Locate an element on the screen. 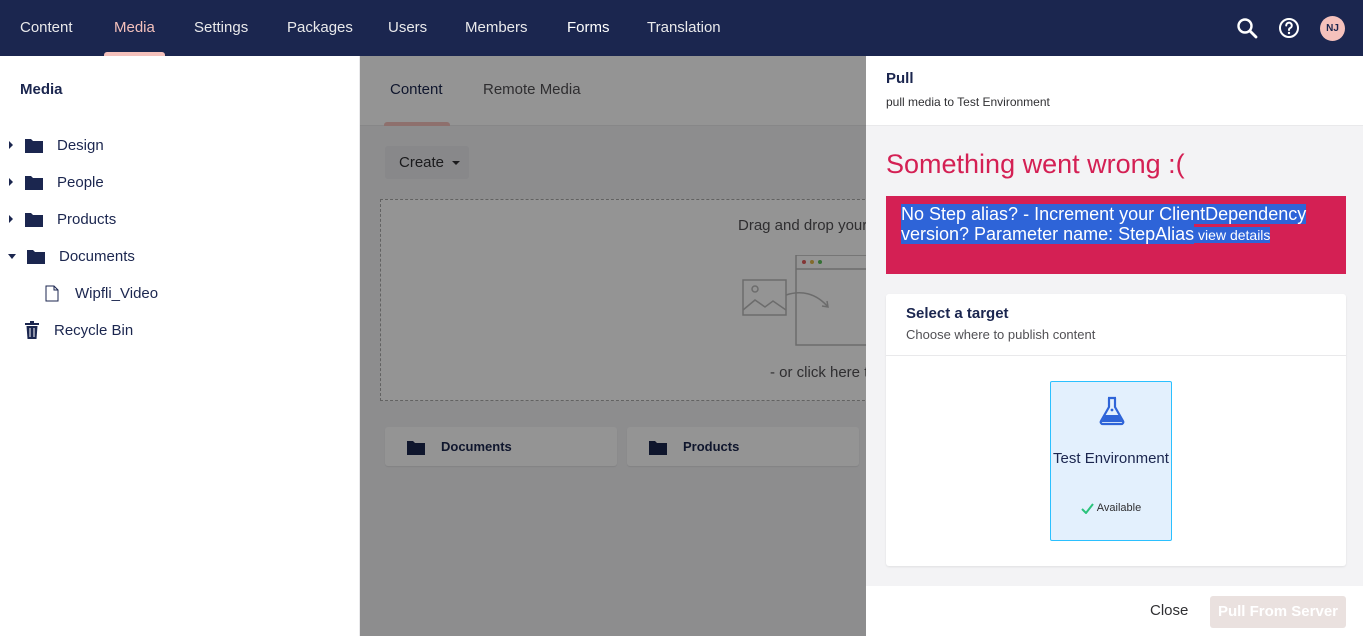 The width and height of the screenshot is (1363, 636). tree-item-label: Products is located at coordinates (87, 219).